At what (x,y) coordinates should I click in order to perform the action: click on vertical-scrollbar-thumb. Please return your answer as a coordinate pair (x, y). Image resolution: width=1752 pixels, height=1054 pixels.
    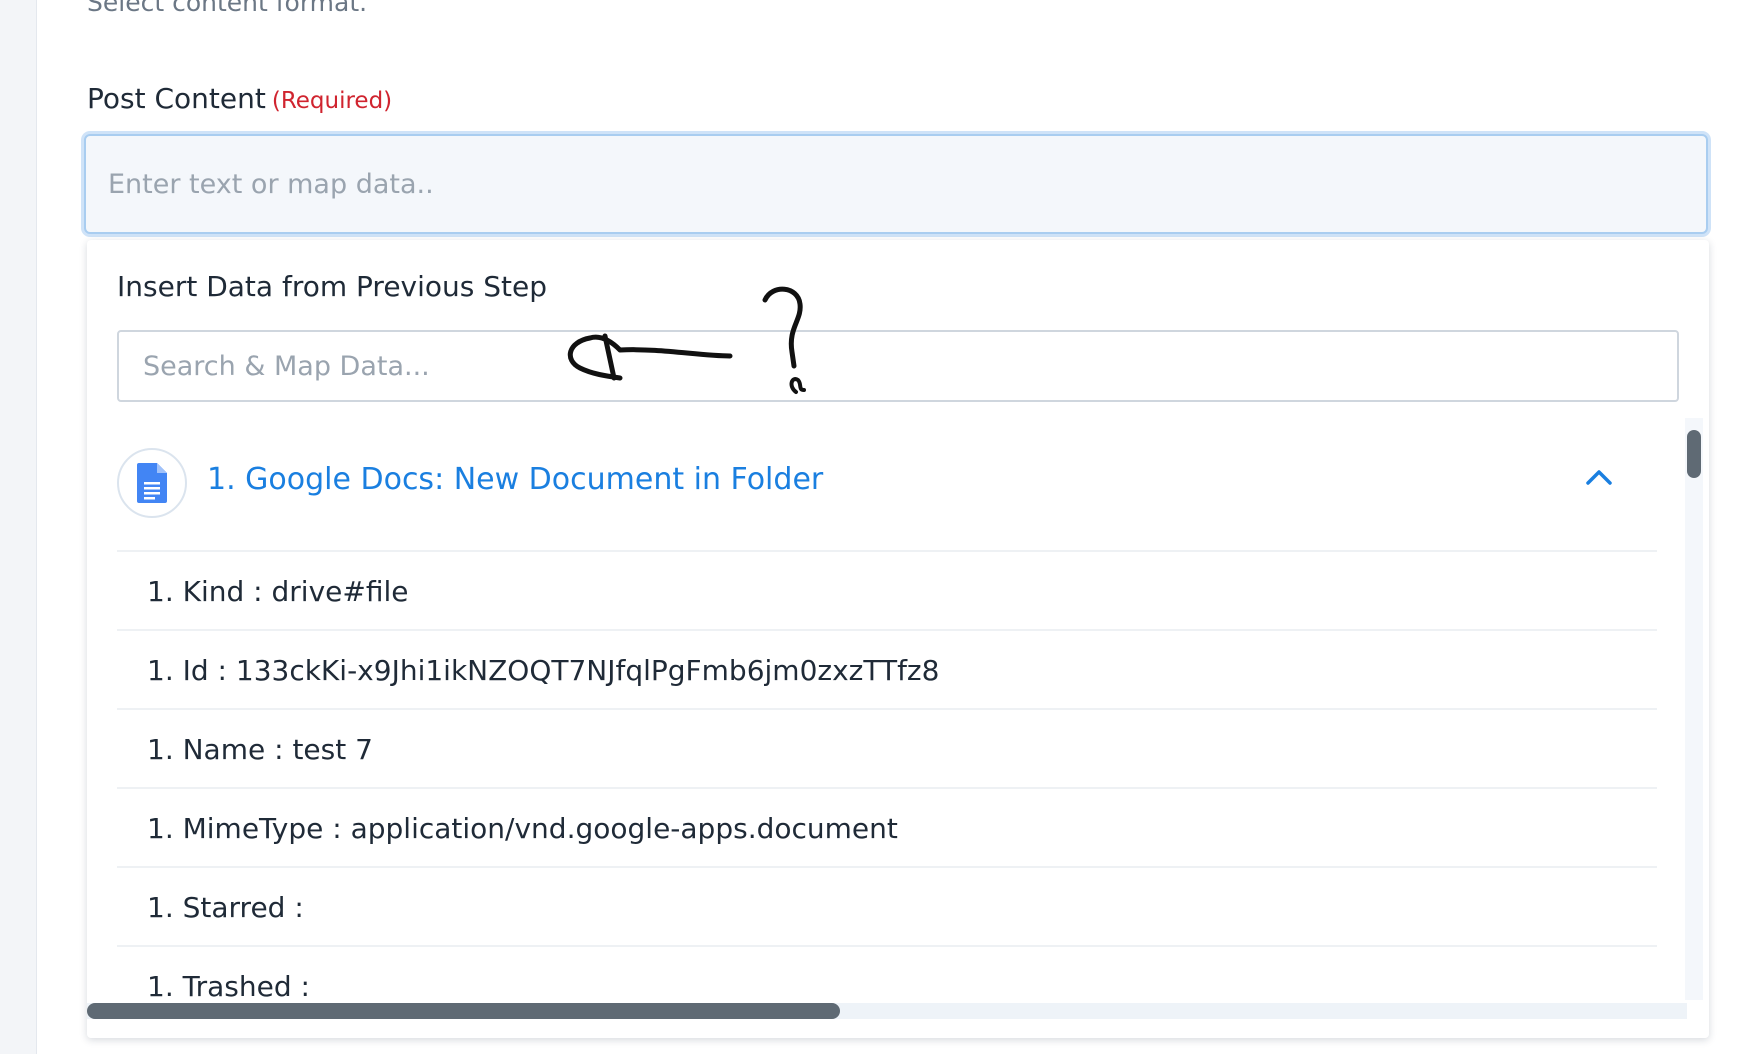
    Looking at the image, I should click on (1694, 454).